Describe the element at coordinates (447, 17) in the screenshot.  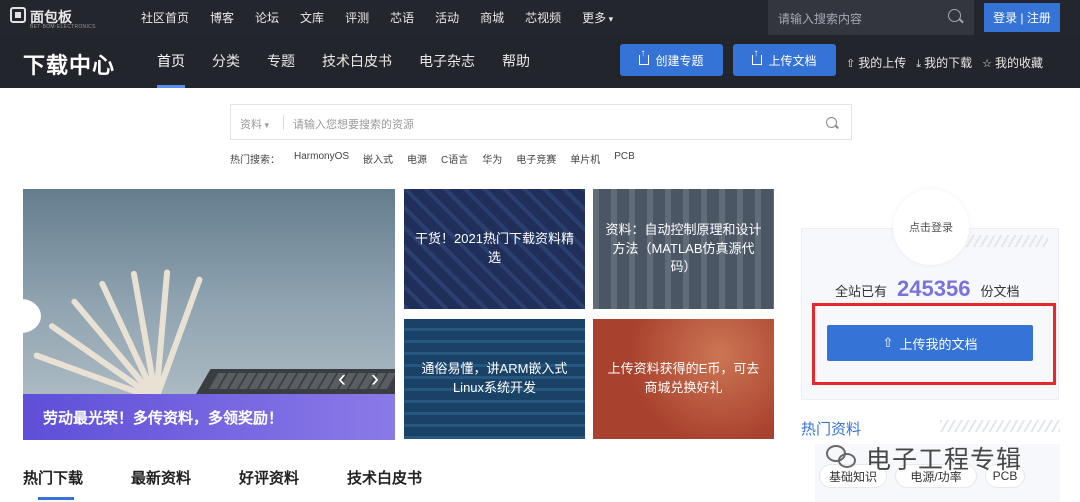
I see `nav-item-events: 活动` at that location.